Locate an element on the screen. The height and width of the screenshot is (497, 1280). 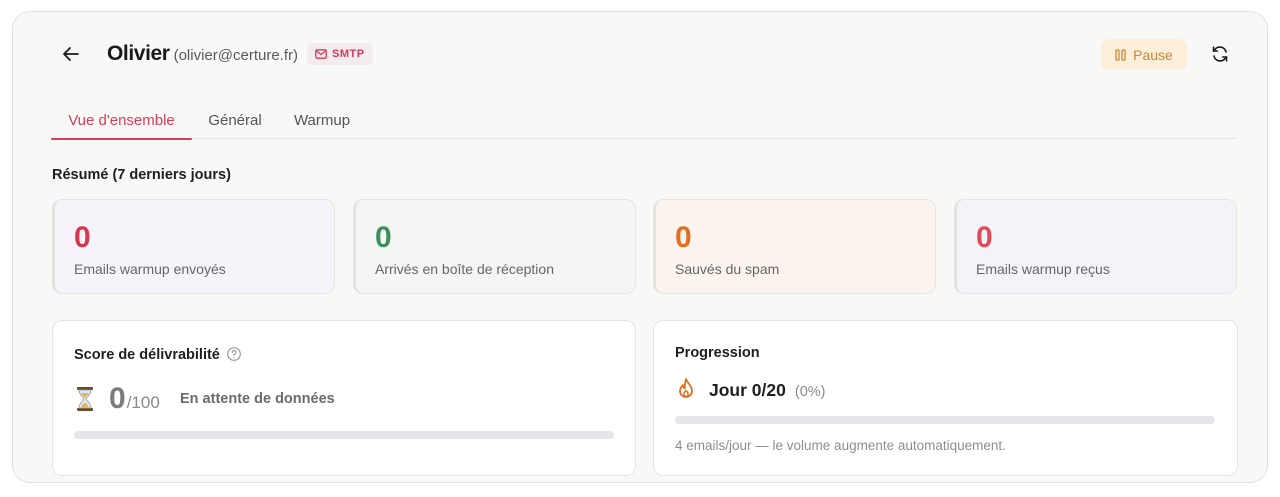
score-value: 0 is located at coordinates (117, 398).